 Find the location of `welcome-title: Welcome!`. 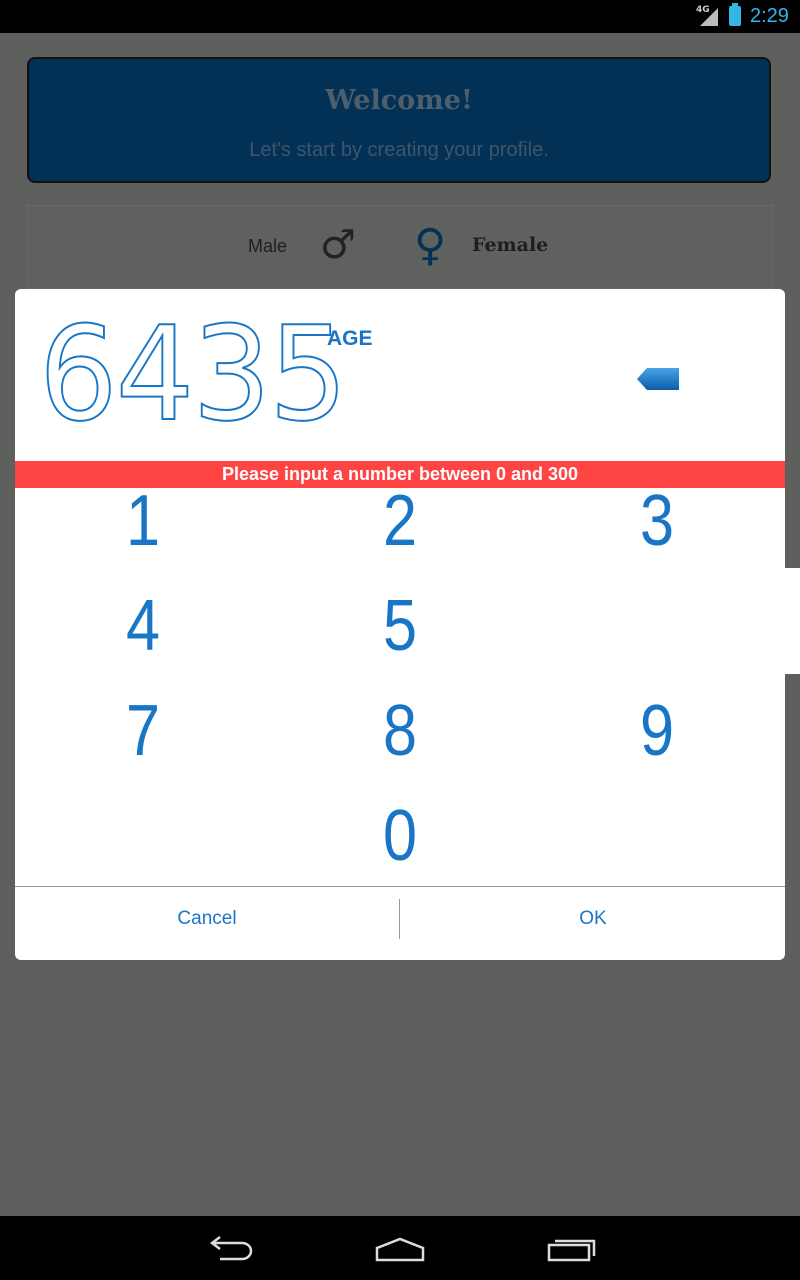

welcome-title: Welcome! is located at coordinates (399, 100).